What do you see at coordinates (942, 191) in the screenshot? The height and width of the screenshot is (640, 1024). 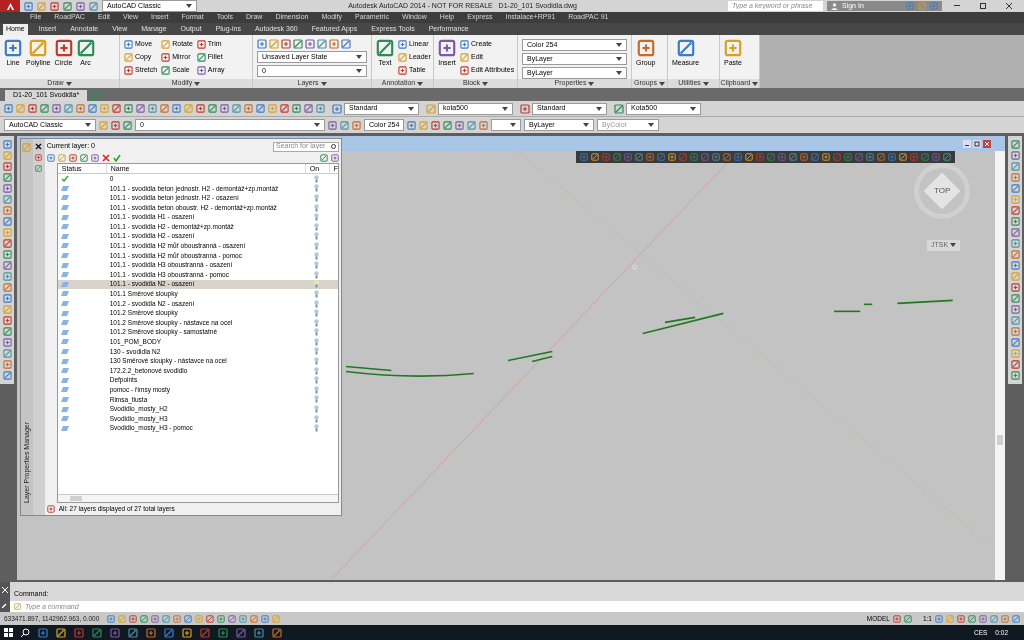 I see `view-cube: TOP` at bounding box center [942, 191].